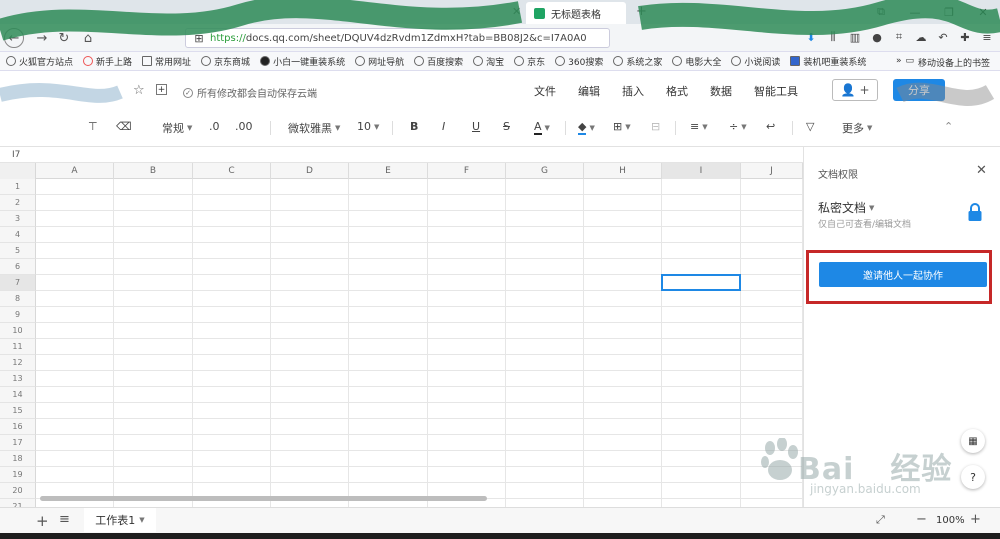 This screenshot has height=539, width=1000. What do you see at coordinates (166, 61) in the screenshot?
I see `bookmark-item: 常用网址` at bounding box center [166, 61].